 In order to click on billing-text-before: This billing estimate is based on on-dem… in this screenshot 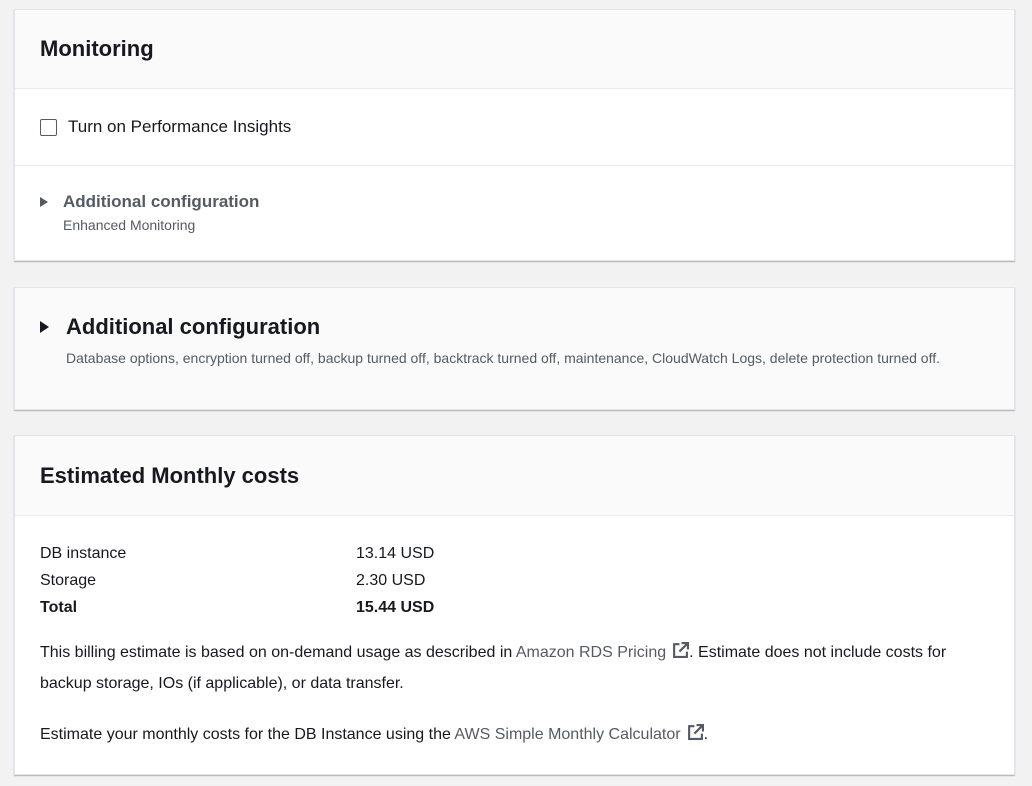, I will do `click(278, 652)`.